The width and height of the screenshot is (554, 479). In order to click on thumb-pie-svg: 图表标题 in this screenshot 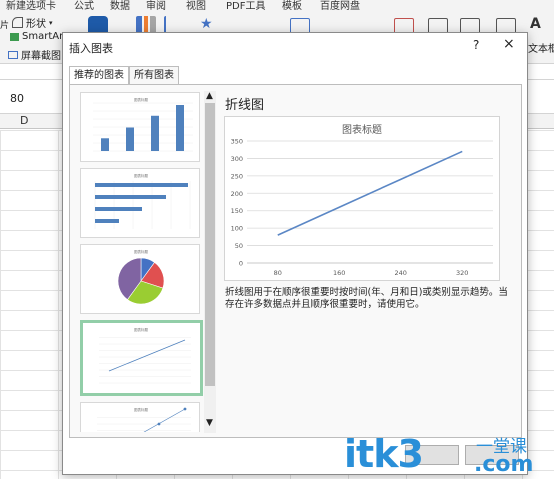, I will do `click(141, 277)`.